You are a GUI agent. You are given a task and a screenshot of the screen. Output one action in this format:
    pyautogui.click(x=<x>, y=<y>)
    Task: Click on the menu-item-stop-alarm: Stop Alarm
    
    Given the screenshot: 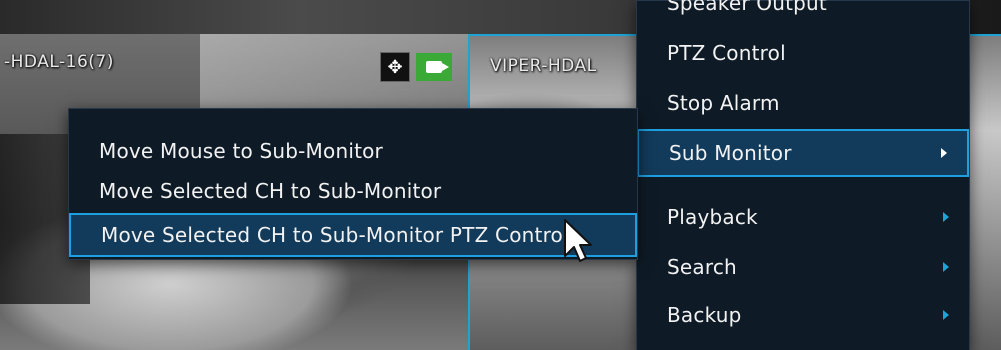 What is the action you would take?
    pyautogui.click(x=803, y=103)
    